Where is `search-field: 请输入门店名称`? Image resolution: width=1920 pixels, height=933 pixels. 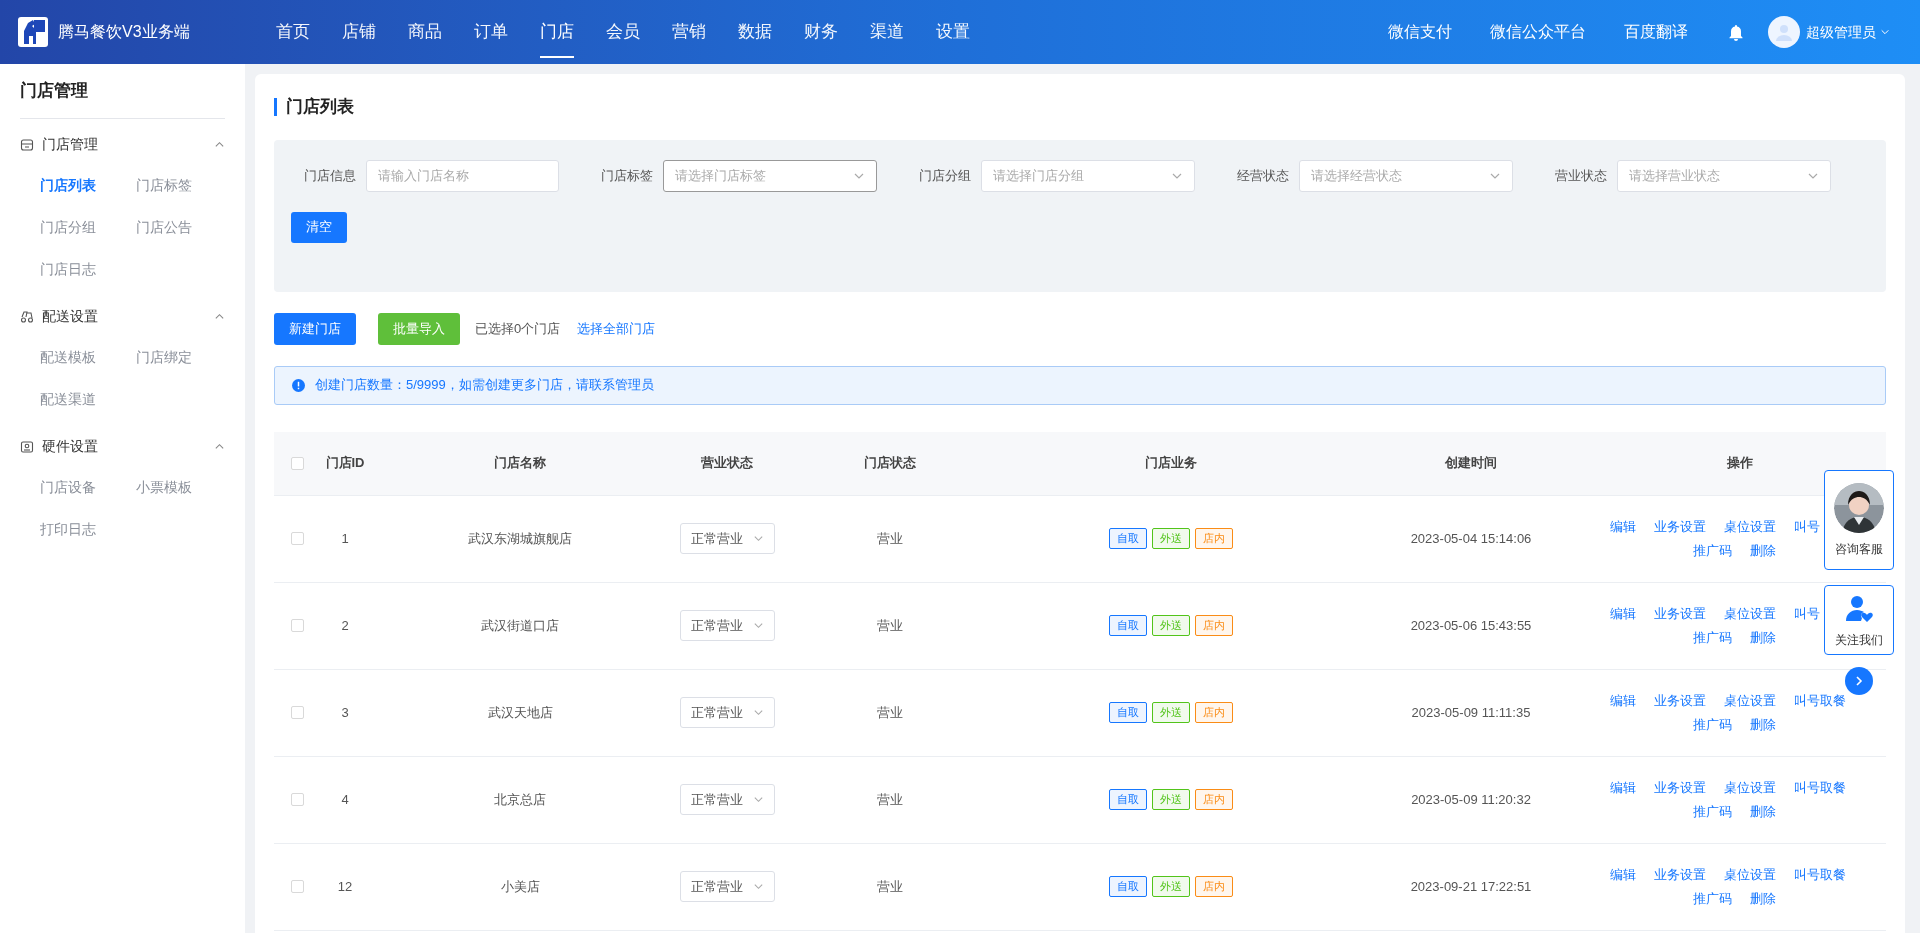
search-field: 请输入门店名称 is located at coordinates (462, 175).